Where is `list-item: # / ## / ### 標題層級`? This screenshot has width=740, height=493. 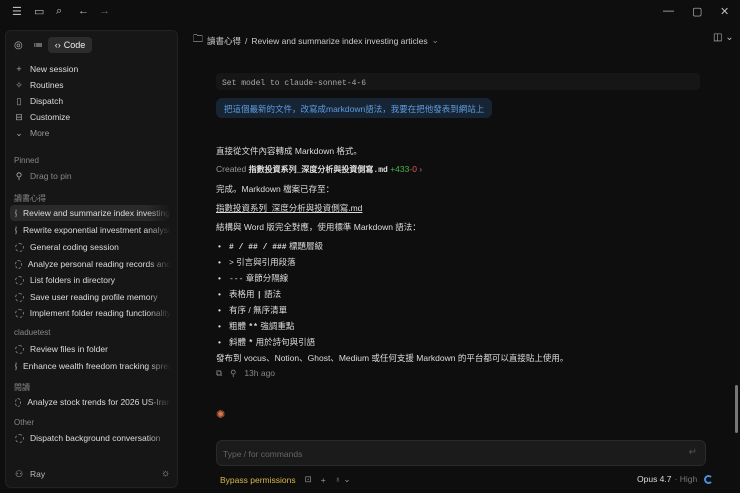
list-item: # / ## / ### 標題層級 is located at coordinates (270, 246).